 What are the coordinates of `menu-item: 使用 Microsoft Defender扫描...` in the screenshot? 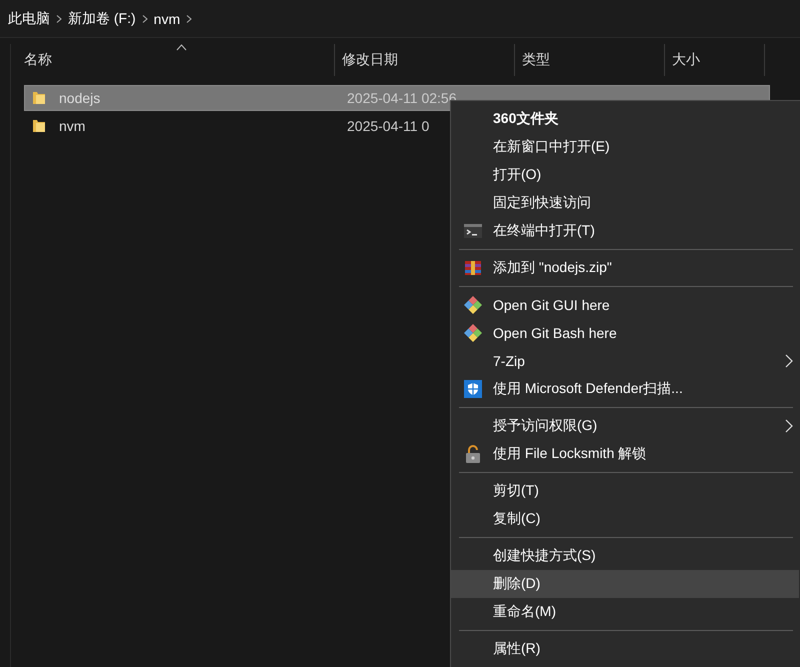 It's located at (625, 389).